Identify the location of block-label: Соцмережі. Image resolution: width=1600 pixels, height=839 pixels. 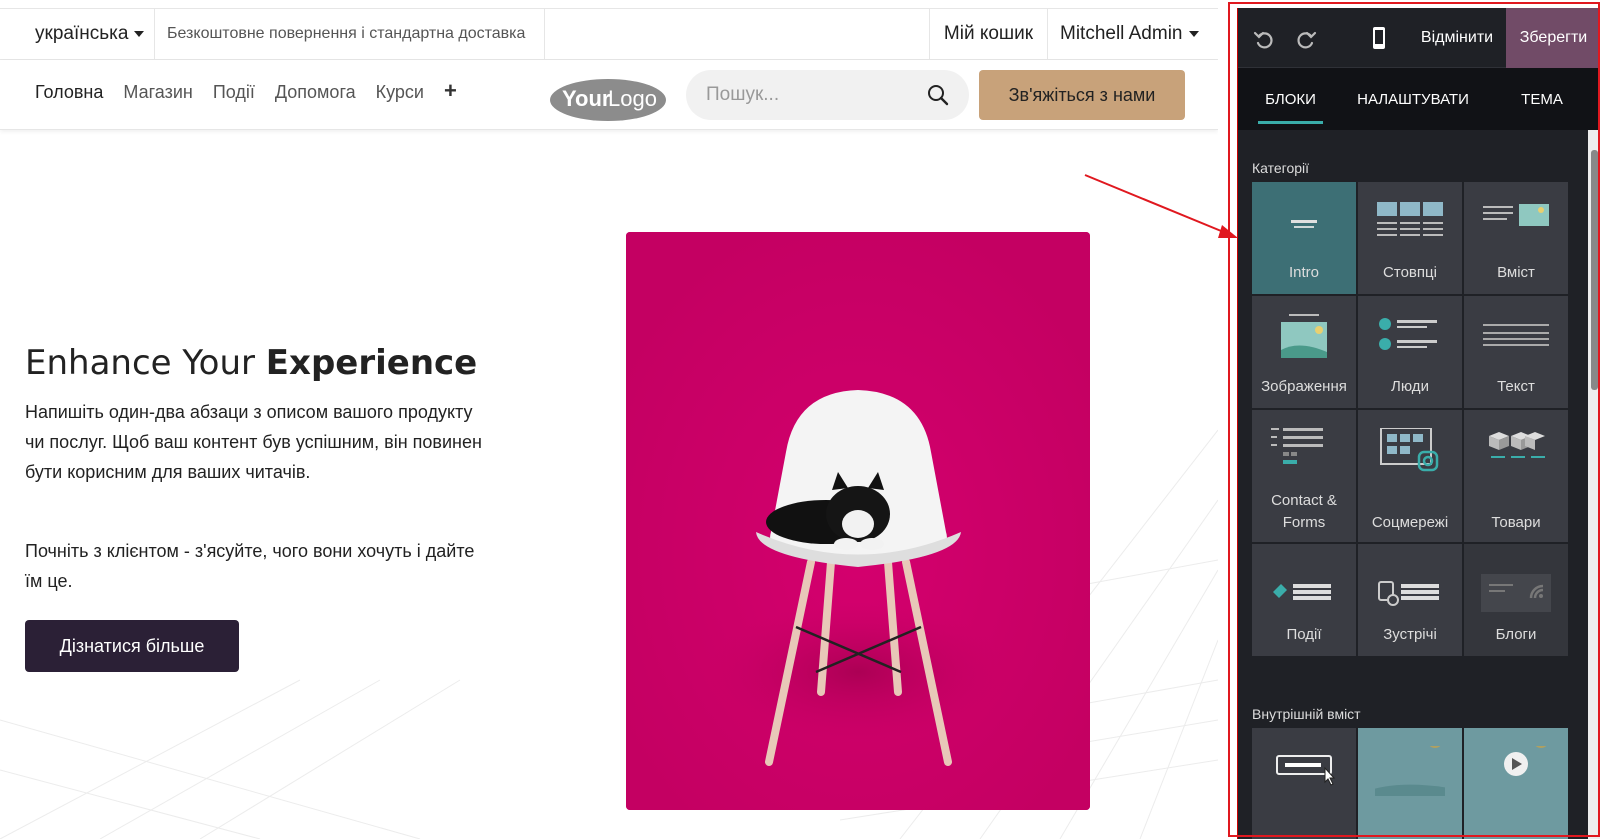
(1410, 522).